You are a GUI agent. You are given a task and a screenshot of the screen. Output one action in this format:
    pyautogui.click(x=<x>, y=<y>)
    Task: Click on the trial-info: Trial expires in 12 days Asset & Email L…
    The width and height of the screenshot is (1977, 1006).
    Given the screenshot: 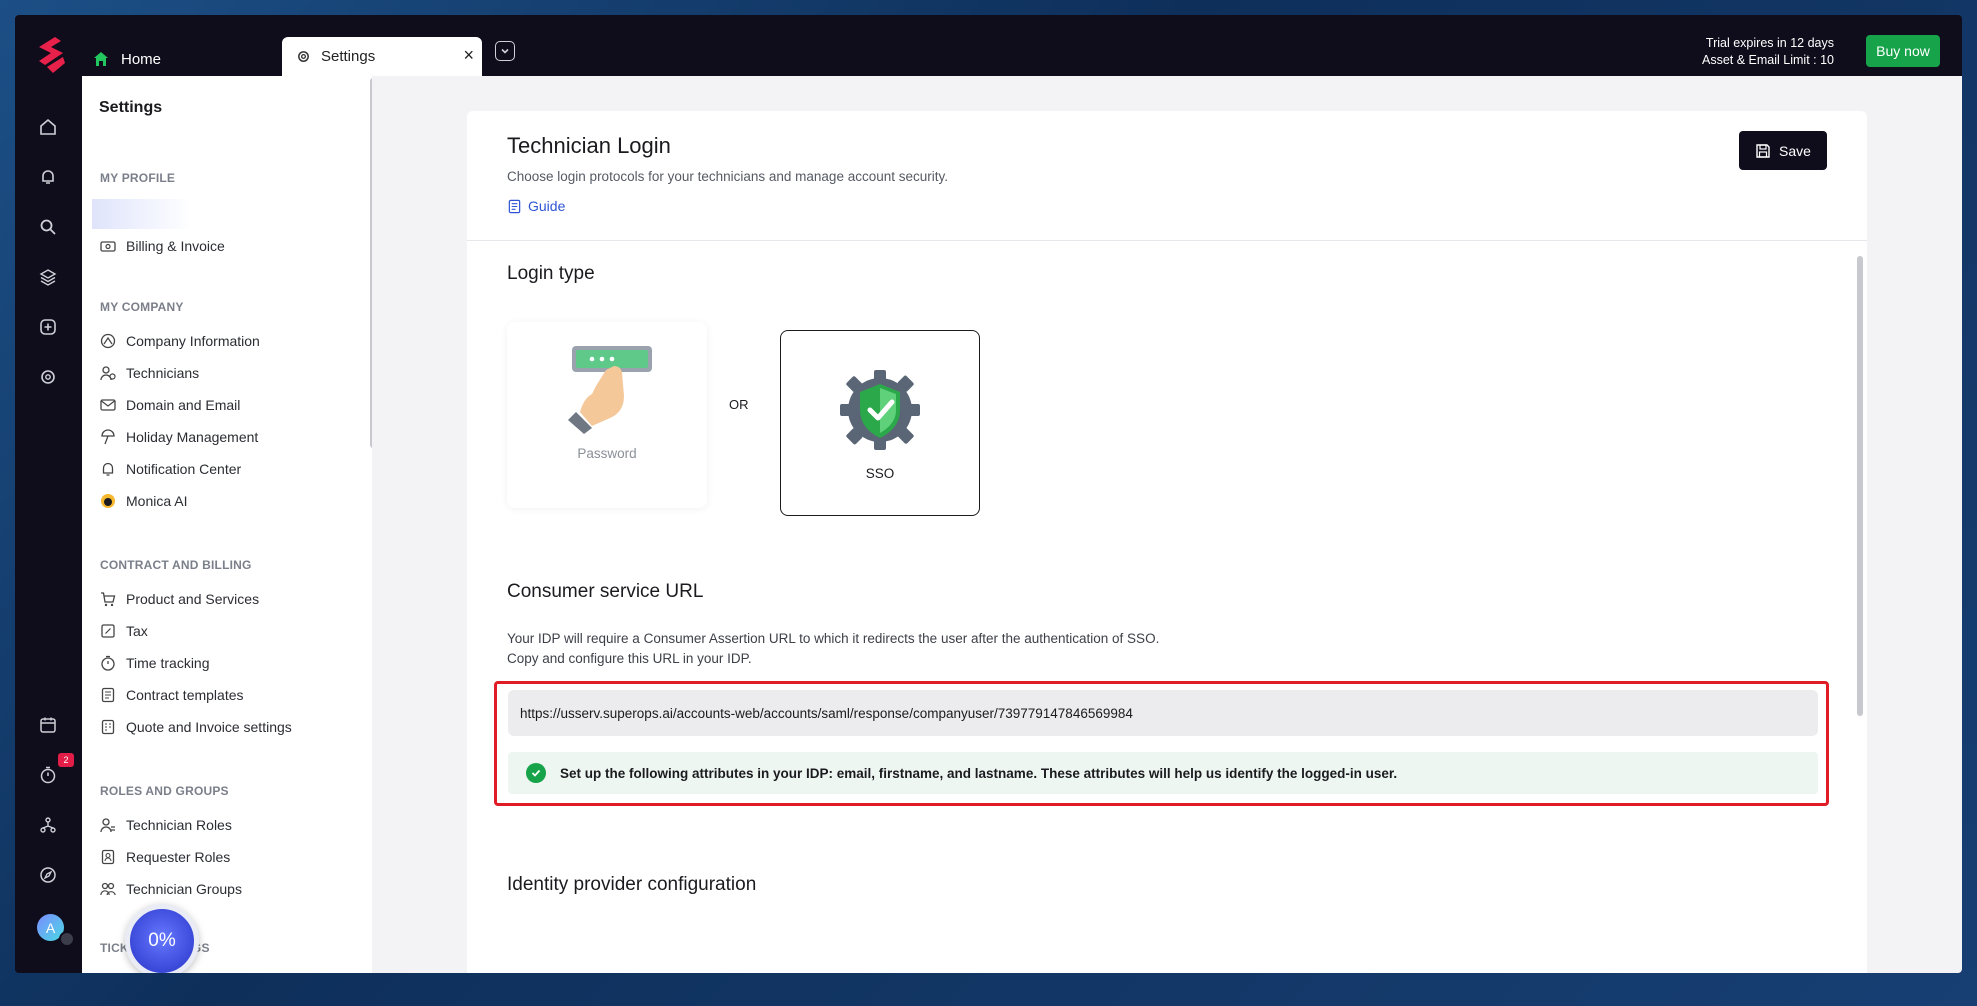 What is the action you would take?
    pyautogui.click(x=1768, y=52)
    